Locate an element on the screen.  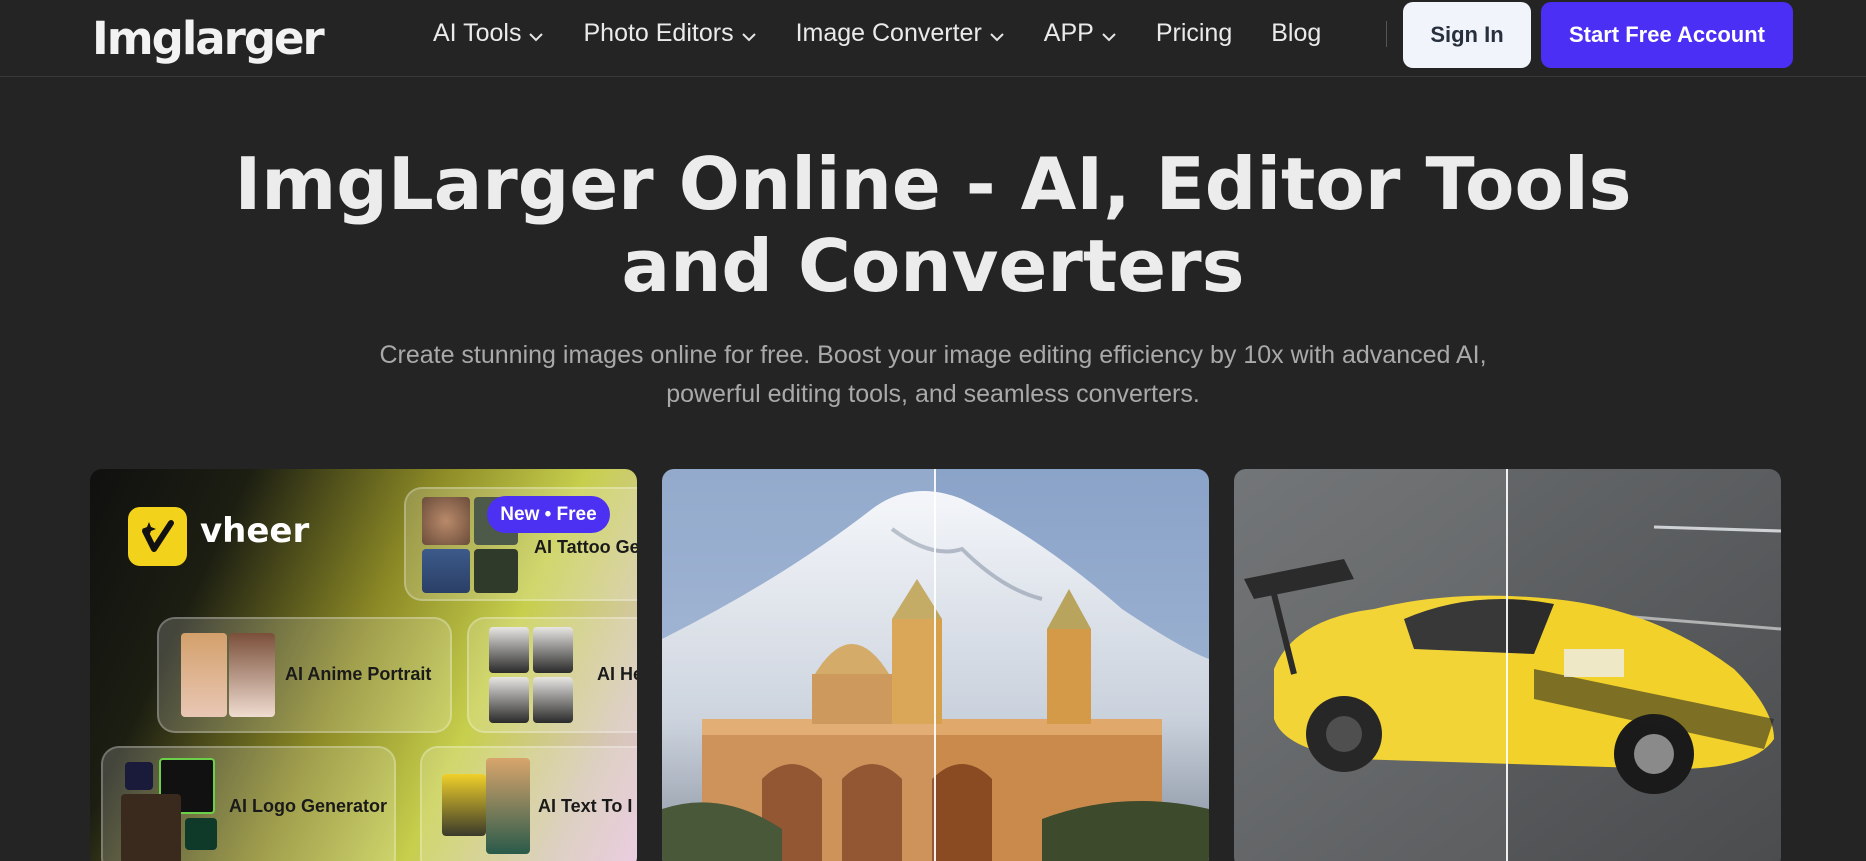
nav-pricing: Pricing is located at coordinates (1194, 33).